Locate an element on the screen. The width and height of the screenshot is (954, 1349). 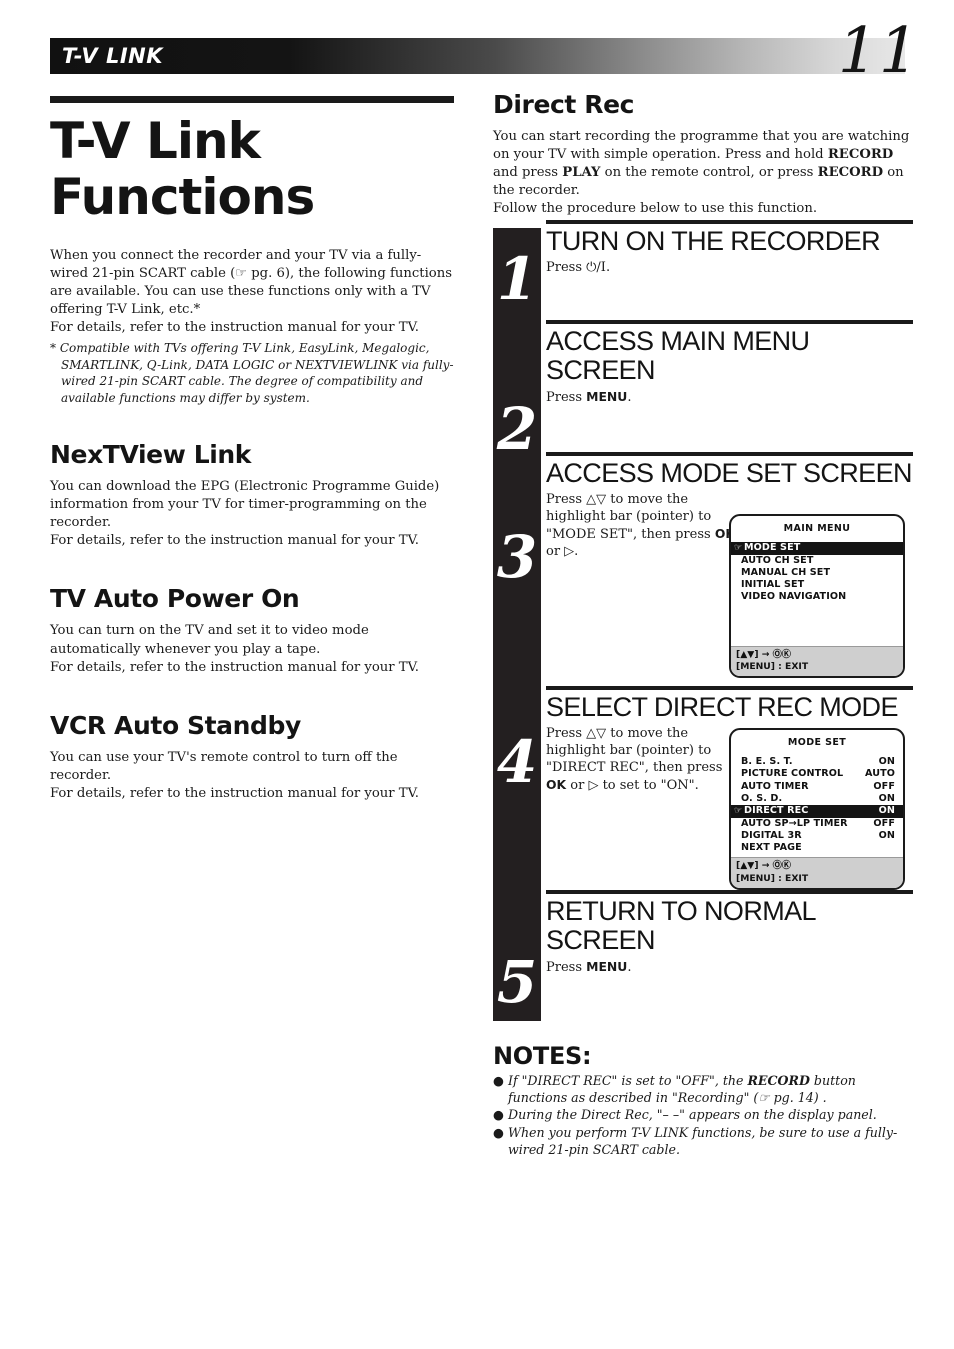
osd-mode-set-label-0: B. E. S. T. is located at coordinates (767, 761).